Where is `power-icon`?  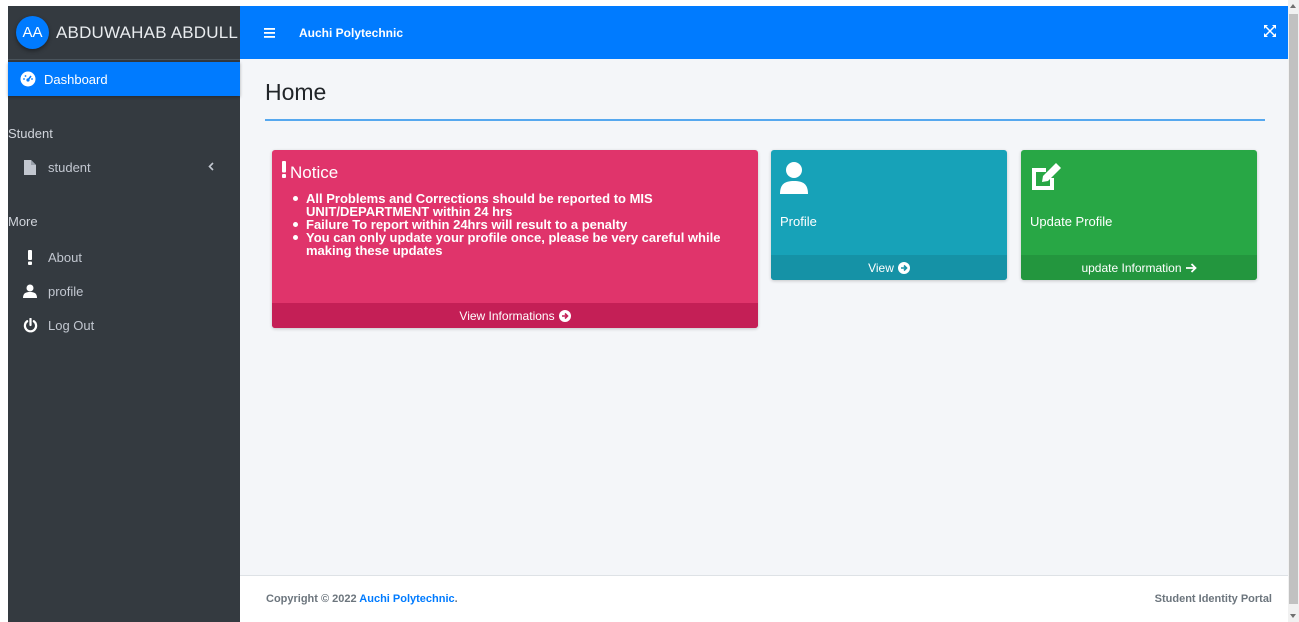 power-icon is located at coordinates (30, 325).